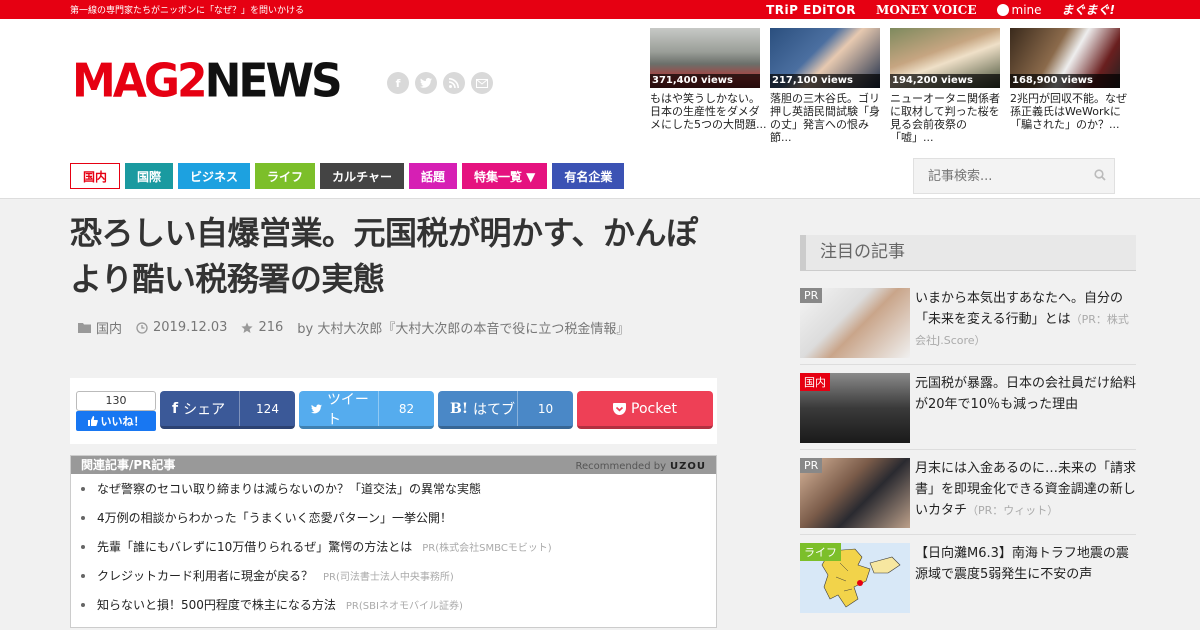 The height and width of the screenshot is (630, 1200). Describe the element at coordinates (454, 83) in the screenshot. I see `rss-icon` at that location.